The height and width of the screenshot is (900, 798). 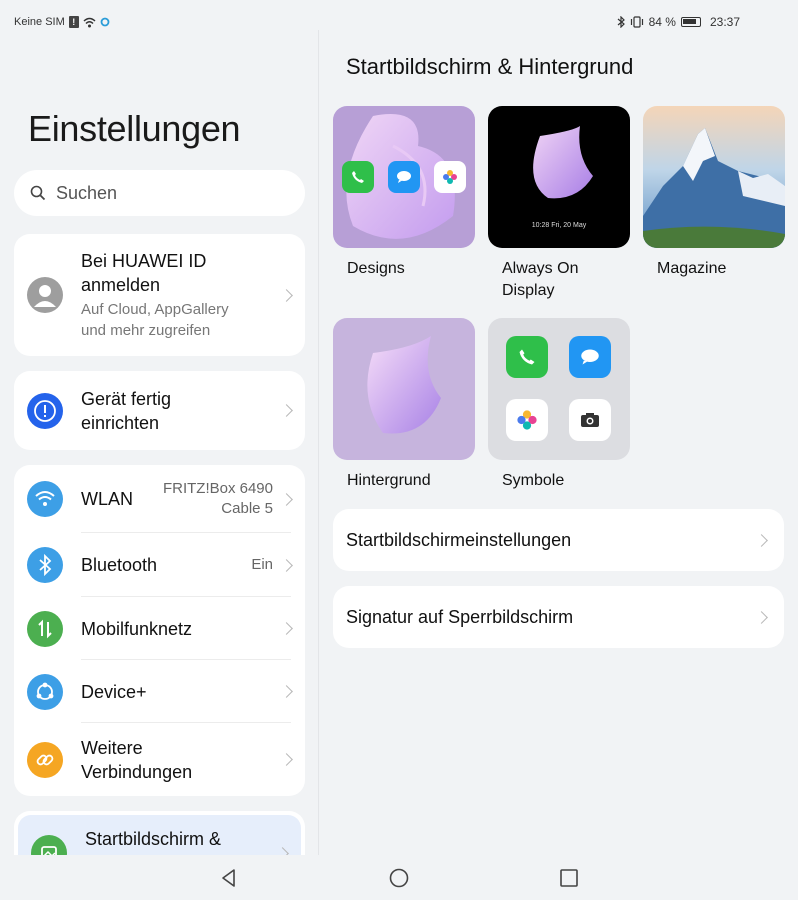 What do you see at coordinates (159, 410) in the screenshot?
I see `device-setup-card: Gerät fertig einrichten` at bounding box center [159, 410].